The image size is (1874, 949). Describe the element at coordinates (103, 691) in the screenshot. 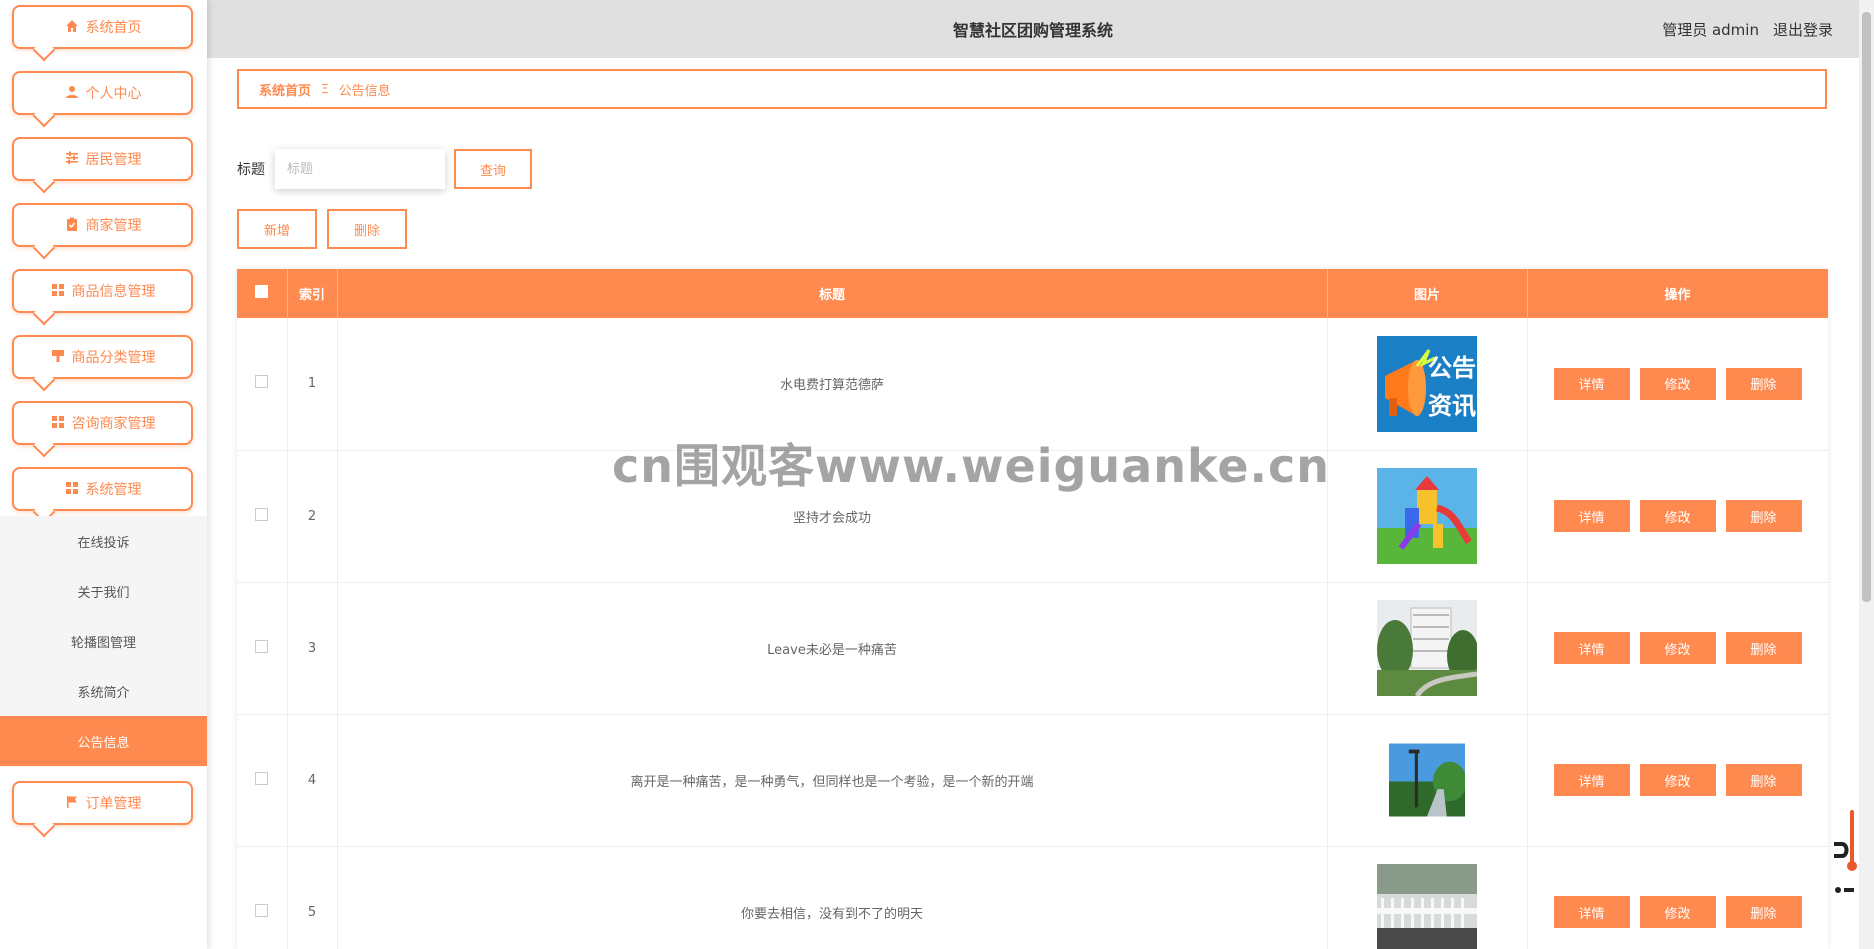

I see `sub-item-intro: 系统简介` at that location.